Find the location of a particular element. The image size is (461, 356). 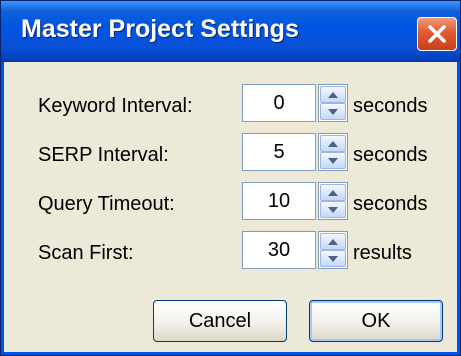

cancel-button: Cancel is located at coordinates (220, 321).